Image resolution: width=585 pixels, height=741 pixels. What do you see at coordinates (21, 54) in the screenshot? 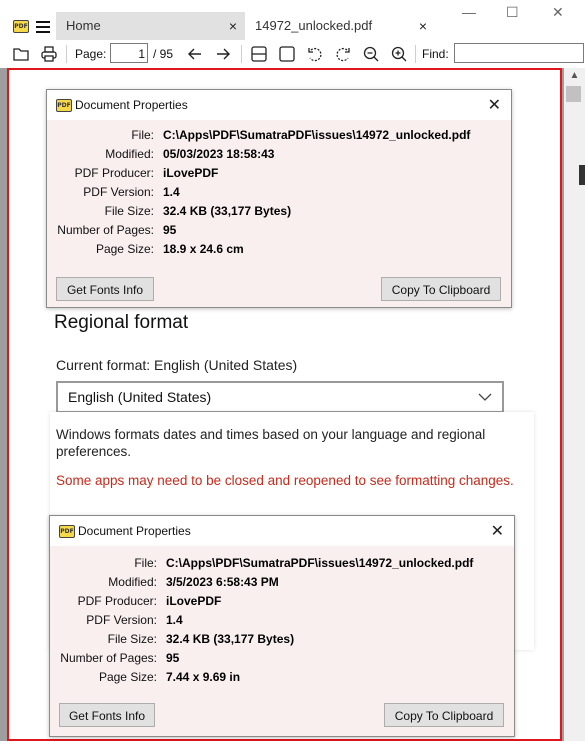
I see `open-folder-icon` at bounding box center [21, 54].